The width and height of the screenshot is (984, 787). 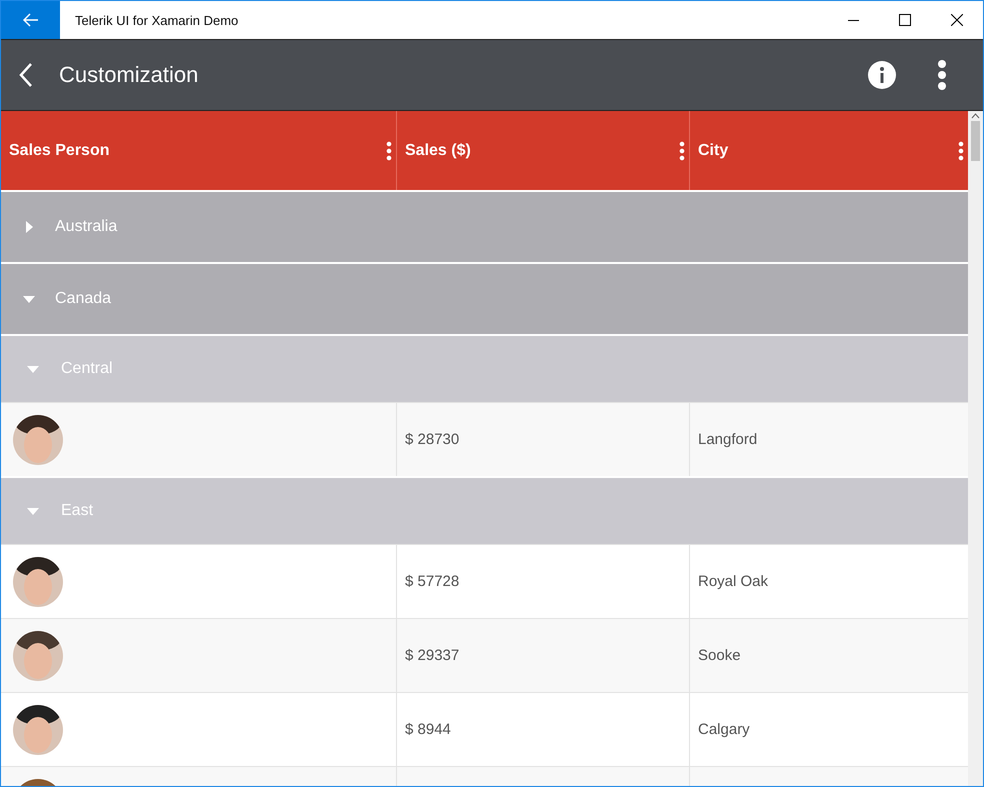 I want to click on caret-right-icon, so click(x=29, y=227).